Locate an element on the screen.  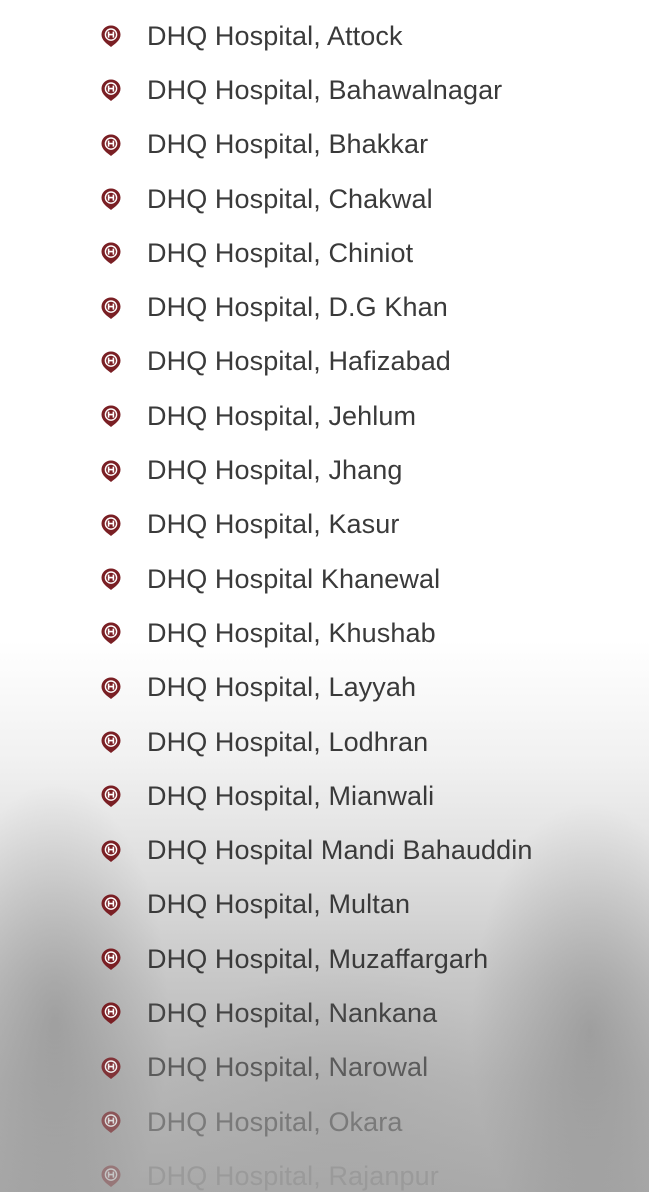
hospital-name: DHQ Hospital, Jehlum is located at coordinates (282, 415).